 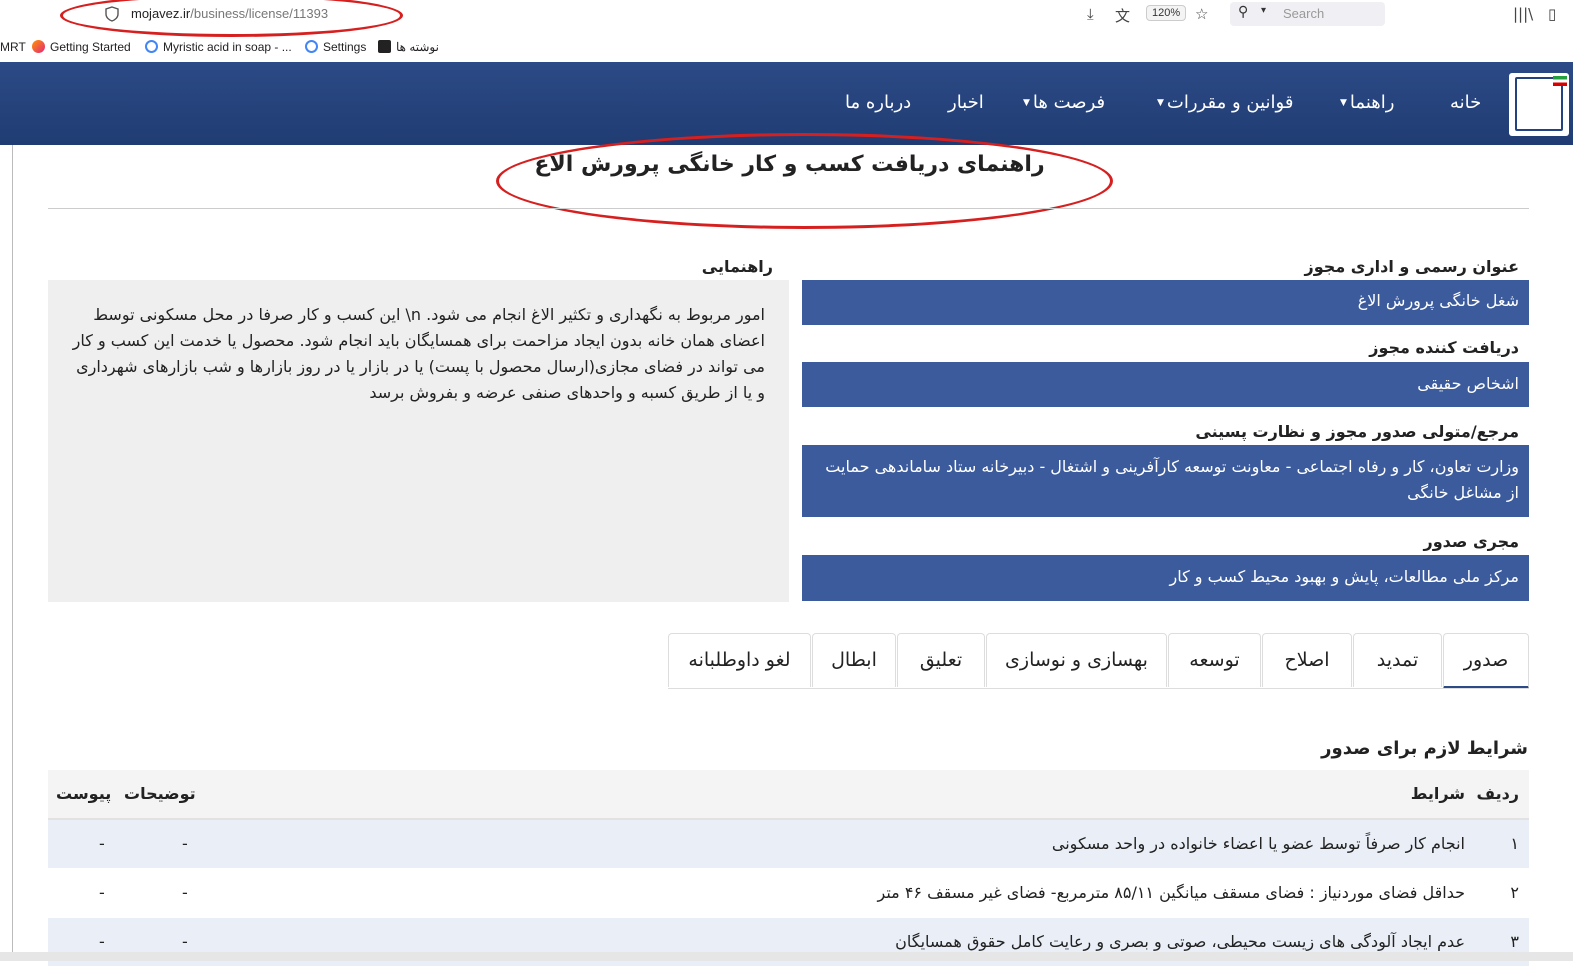 What do you see at coordinates (1357, 431) in the screenshot?
I see `authority-label: مرجع/متولی صدور مجوز و نظارت پسینی` at bounding box center [1357, 431].